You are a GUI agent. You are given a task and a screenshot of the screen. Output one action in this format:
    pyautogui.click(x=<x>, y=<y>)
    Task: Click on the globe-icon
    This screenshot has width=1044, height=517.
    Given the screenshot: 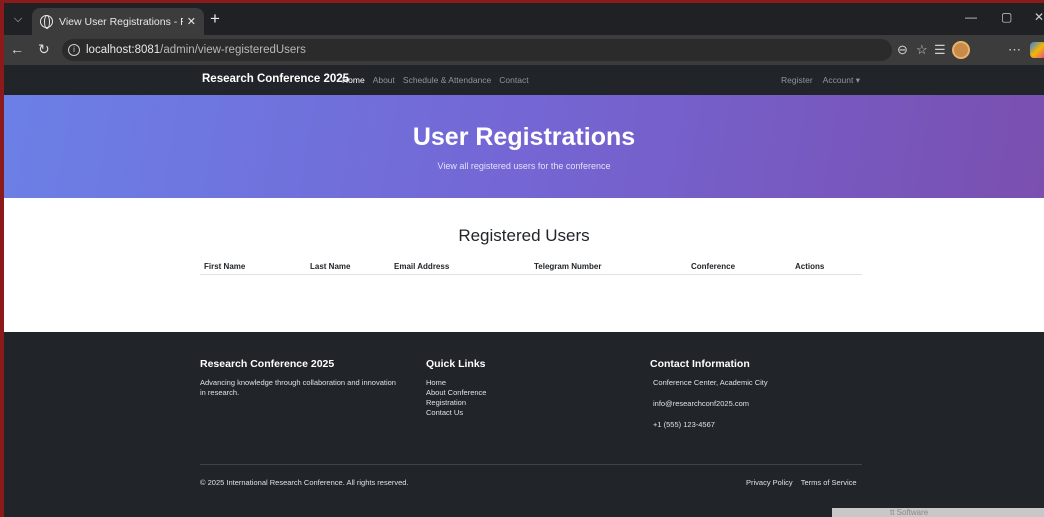 What is the action you would take?
    pyautogui.click(x=46, y=22)
    